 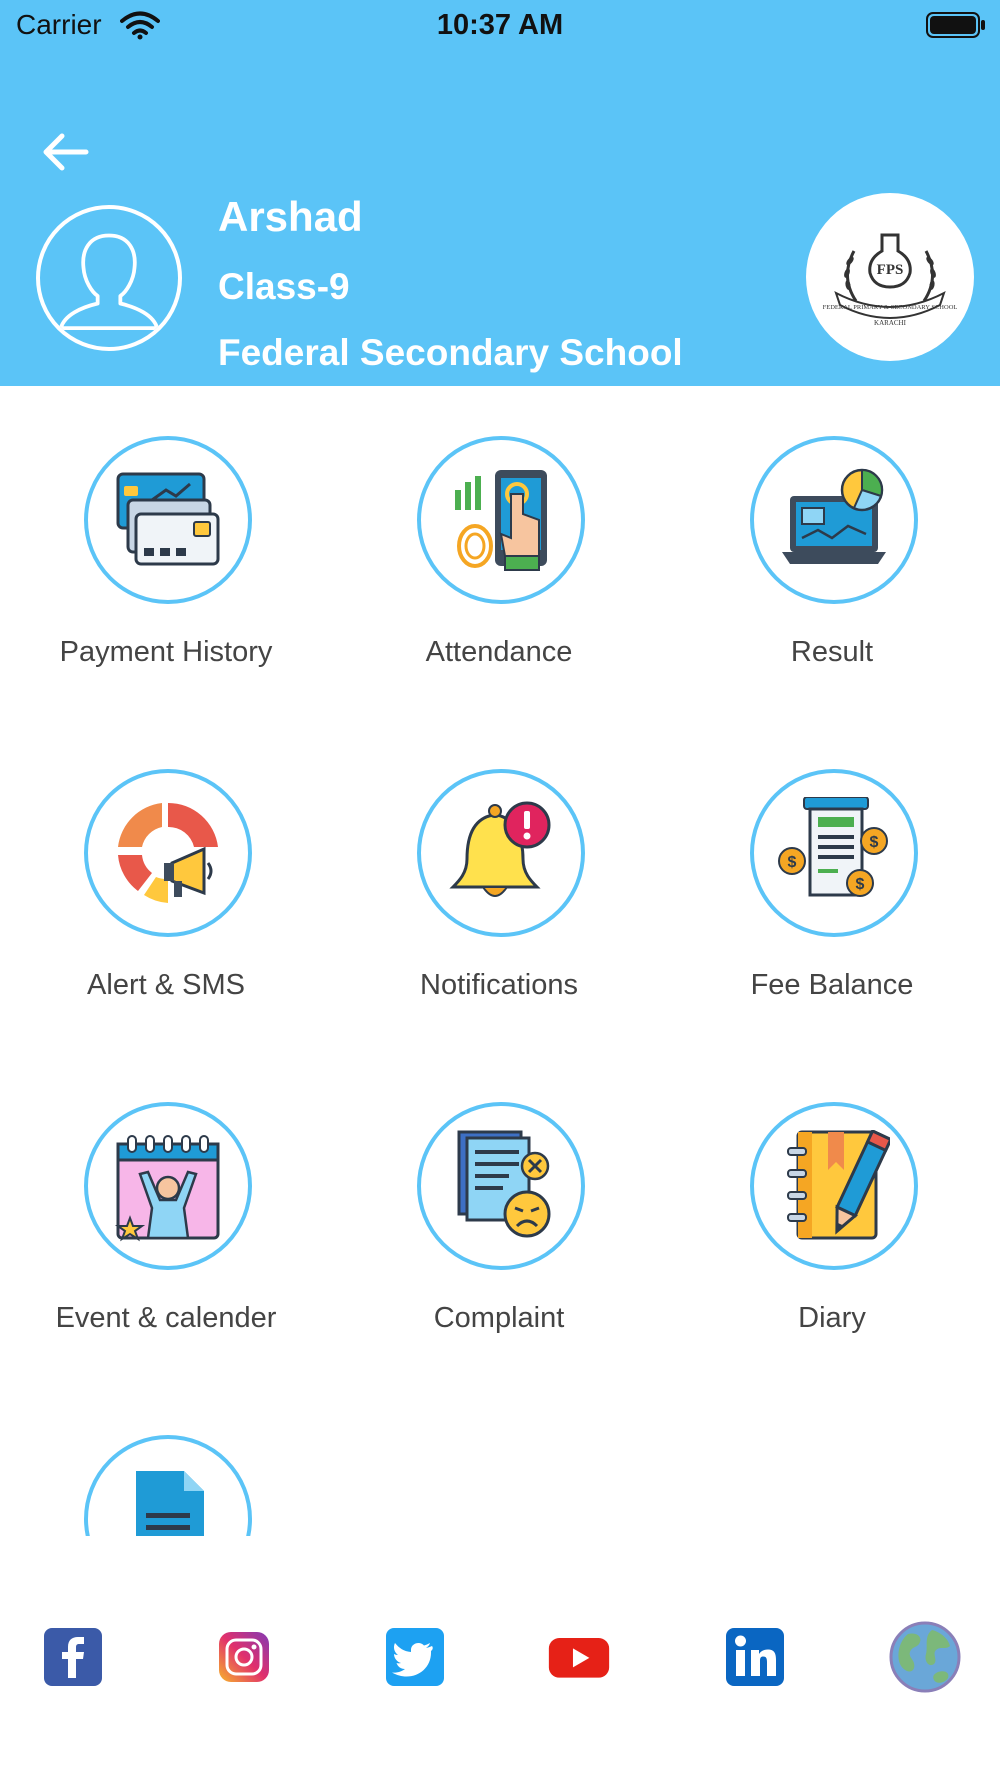 I want to click on battery-icon, so click(x=955, y=25).